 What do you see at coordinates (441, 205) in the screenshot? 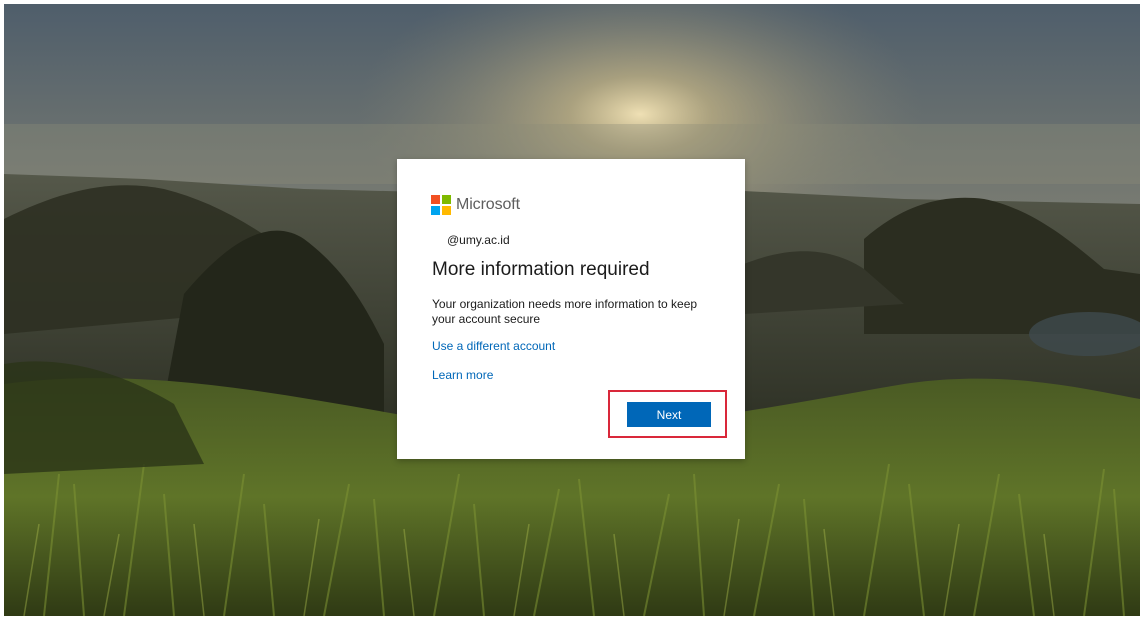
I see `microsoft-logo-icon` at bounding box center [441, 205].